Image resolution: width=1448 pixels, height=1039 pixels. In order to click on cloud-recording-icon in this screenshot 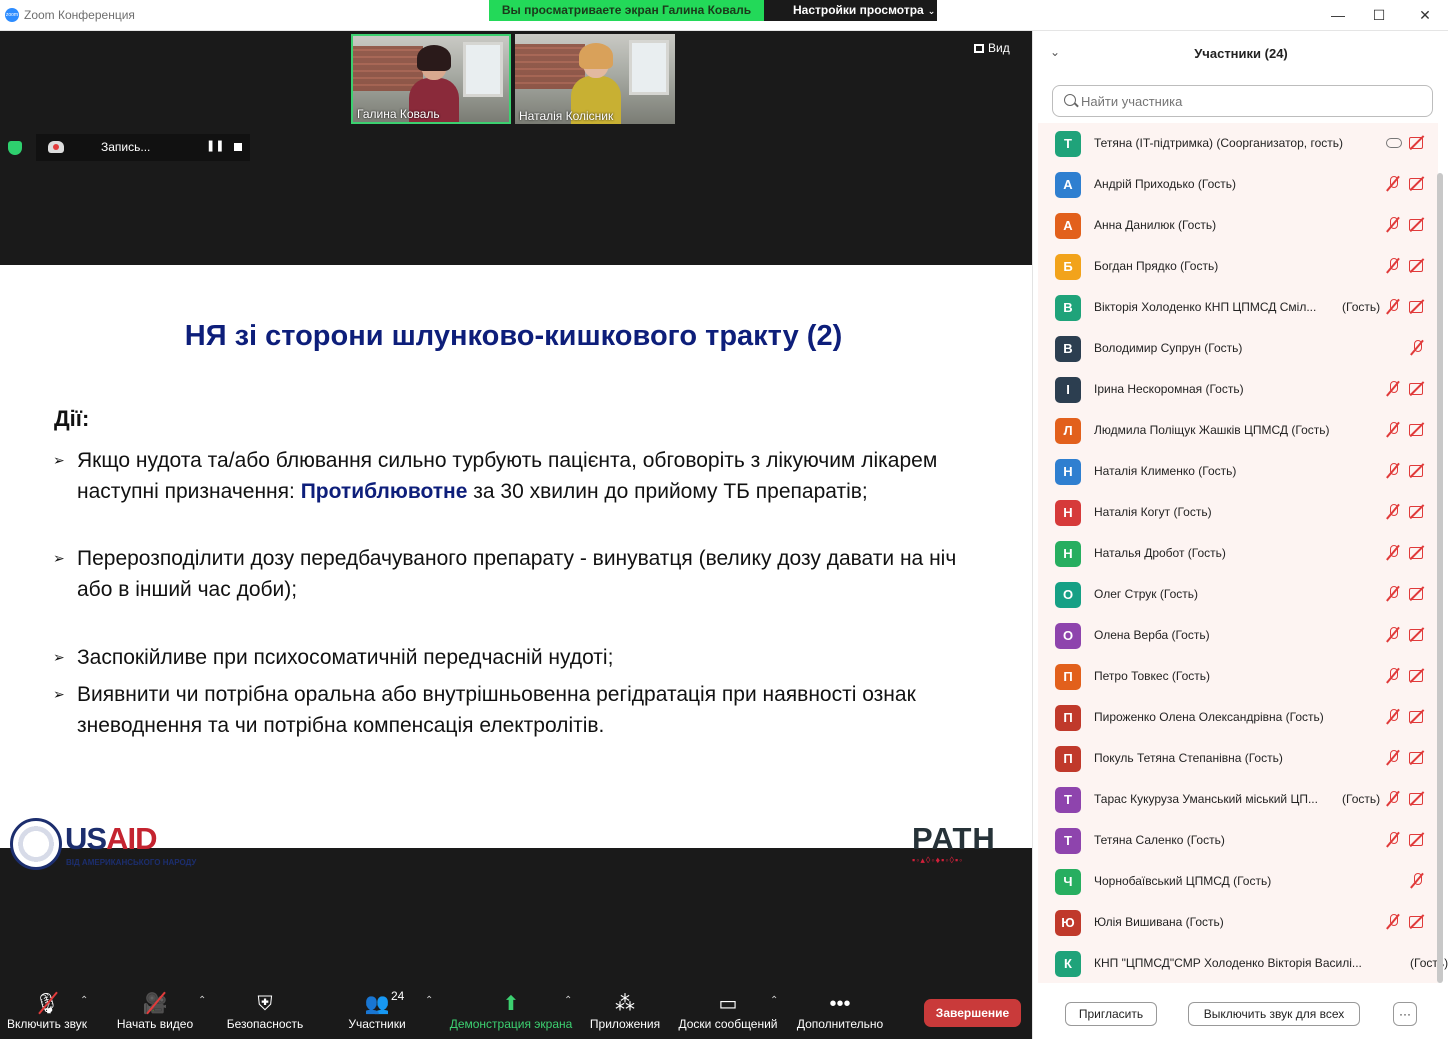, I will do `click(1393, 142)`.